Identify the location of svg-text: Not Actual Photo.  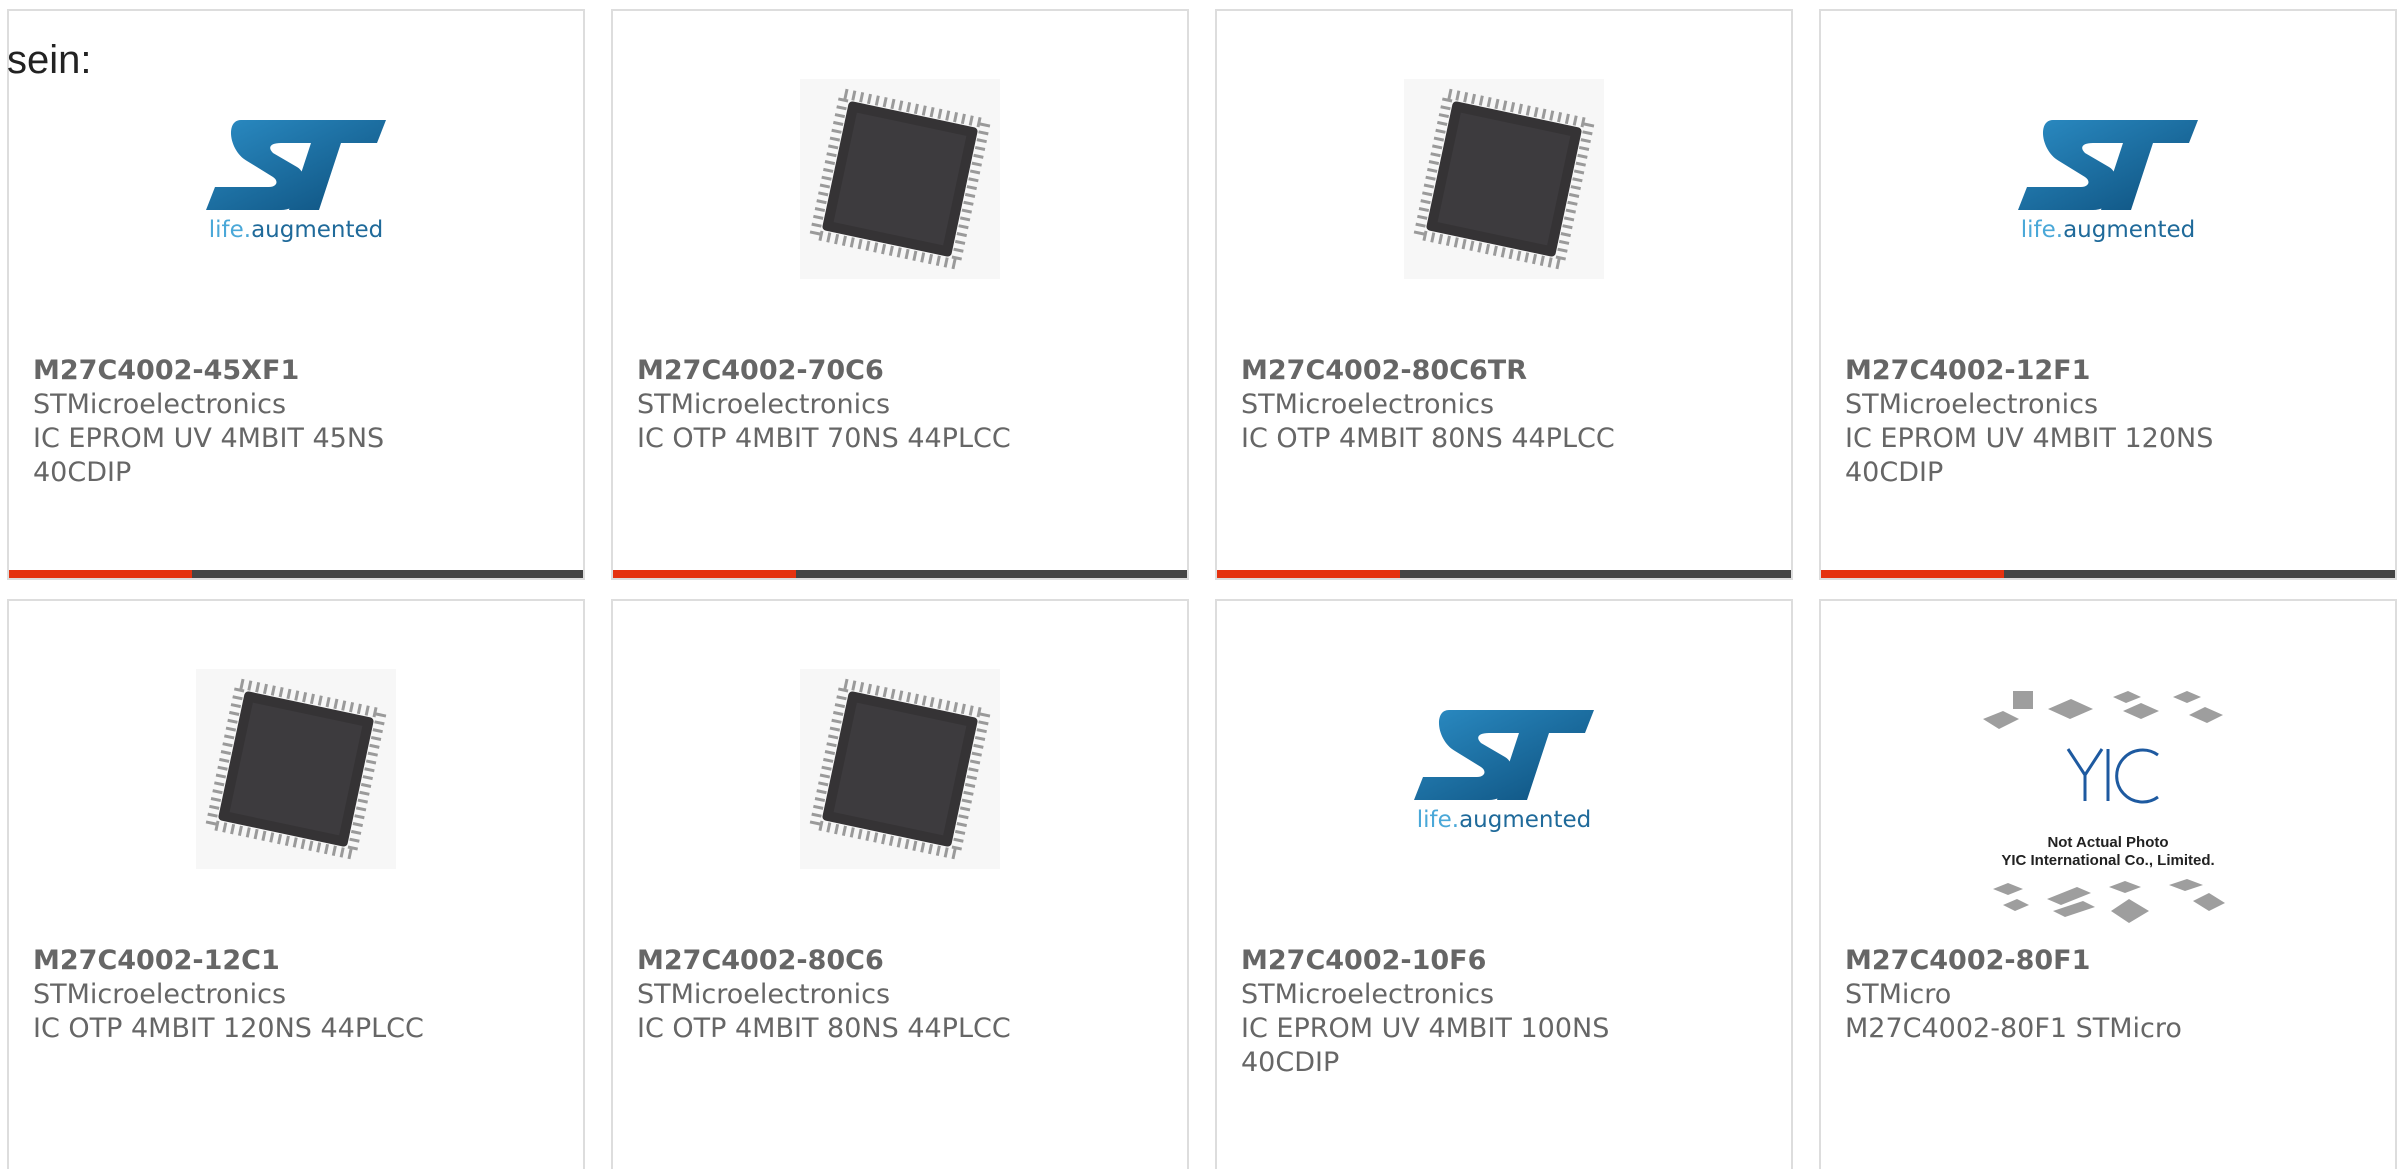
(2107, 842).